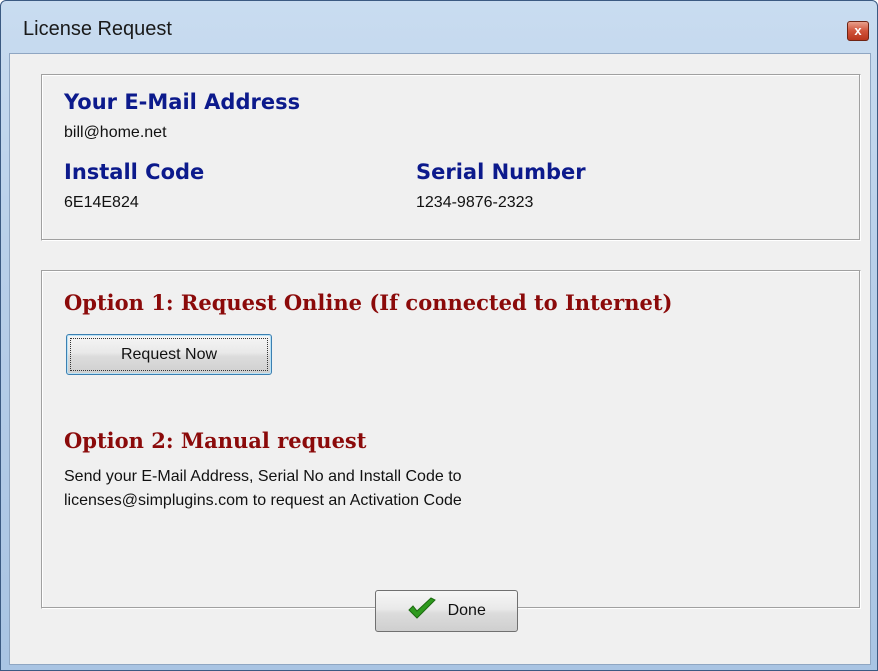 The width and height of the screenshot is (878, 671). What do you see at coordinates (134, 172) in the screenshot?
I see `install-code-label: Install Code` at bounding box center [134, 172].